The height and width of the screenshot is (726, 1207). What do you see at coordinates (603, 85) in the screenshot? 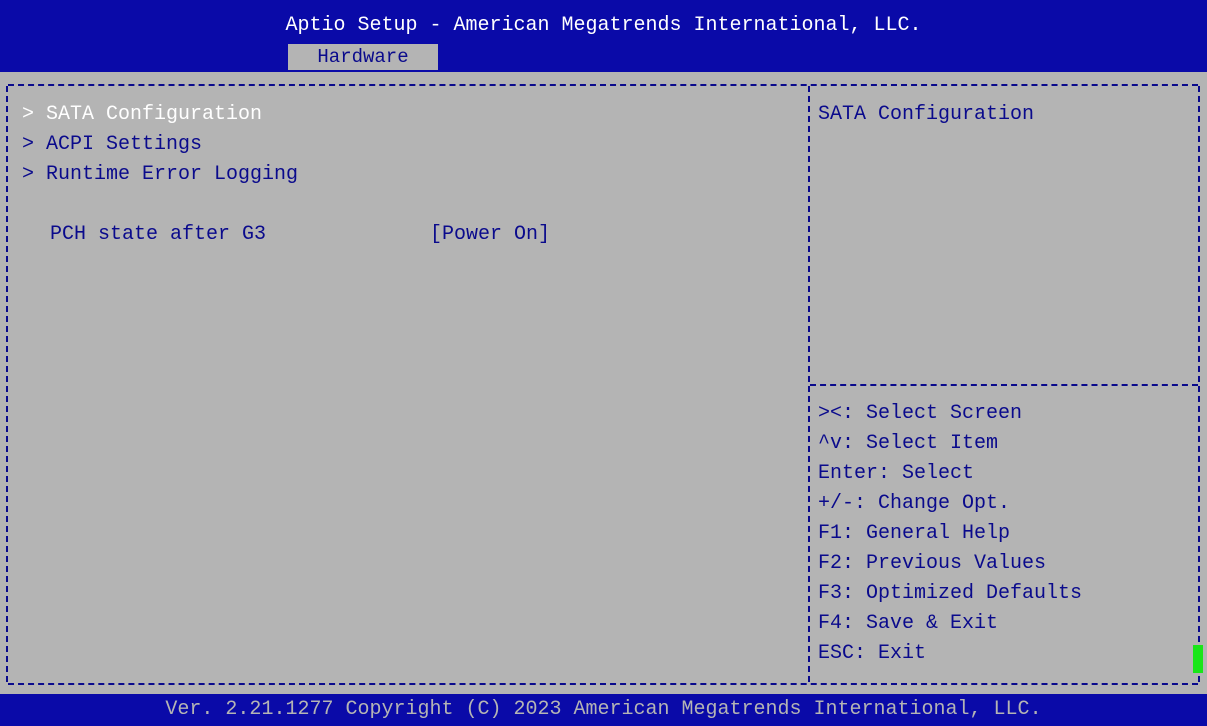
I see `frame-top-border` at bounding box center [603, 85].